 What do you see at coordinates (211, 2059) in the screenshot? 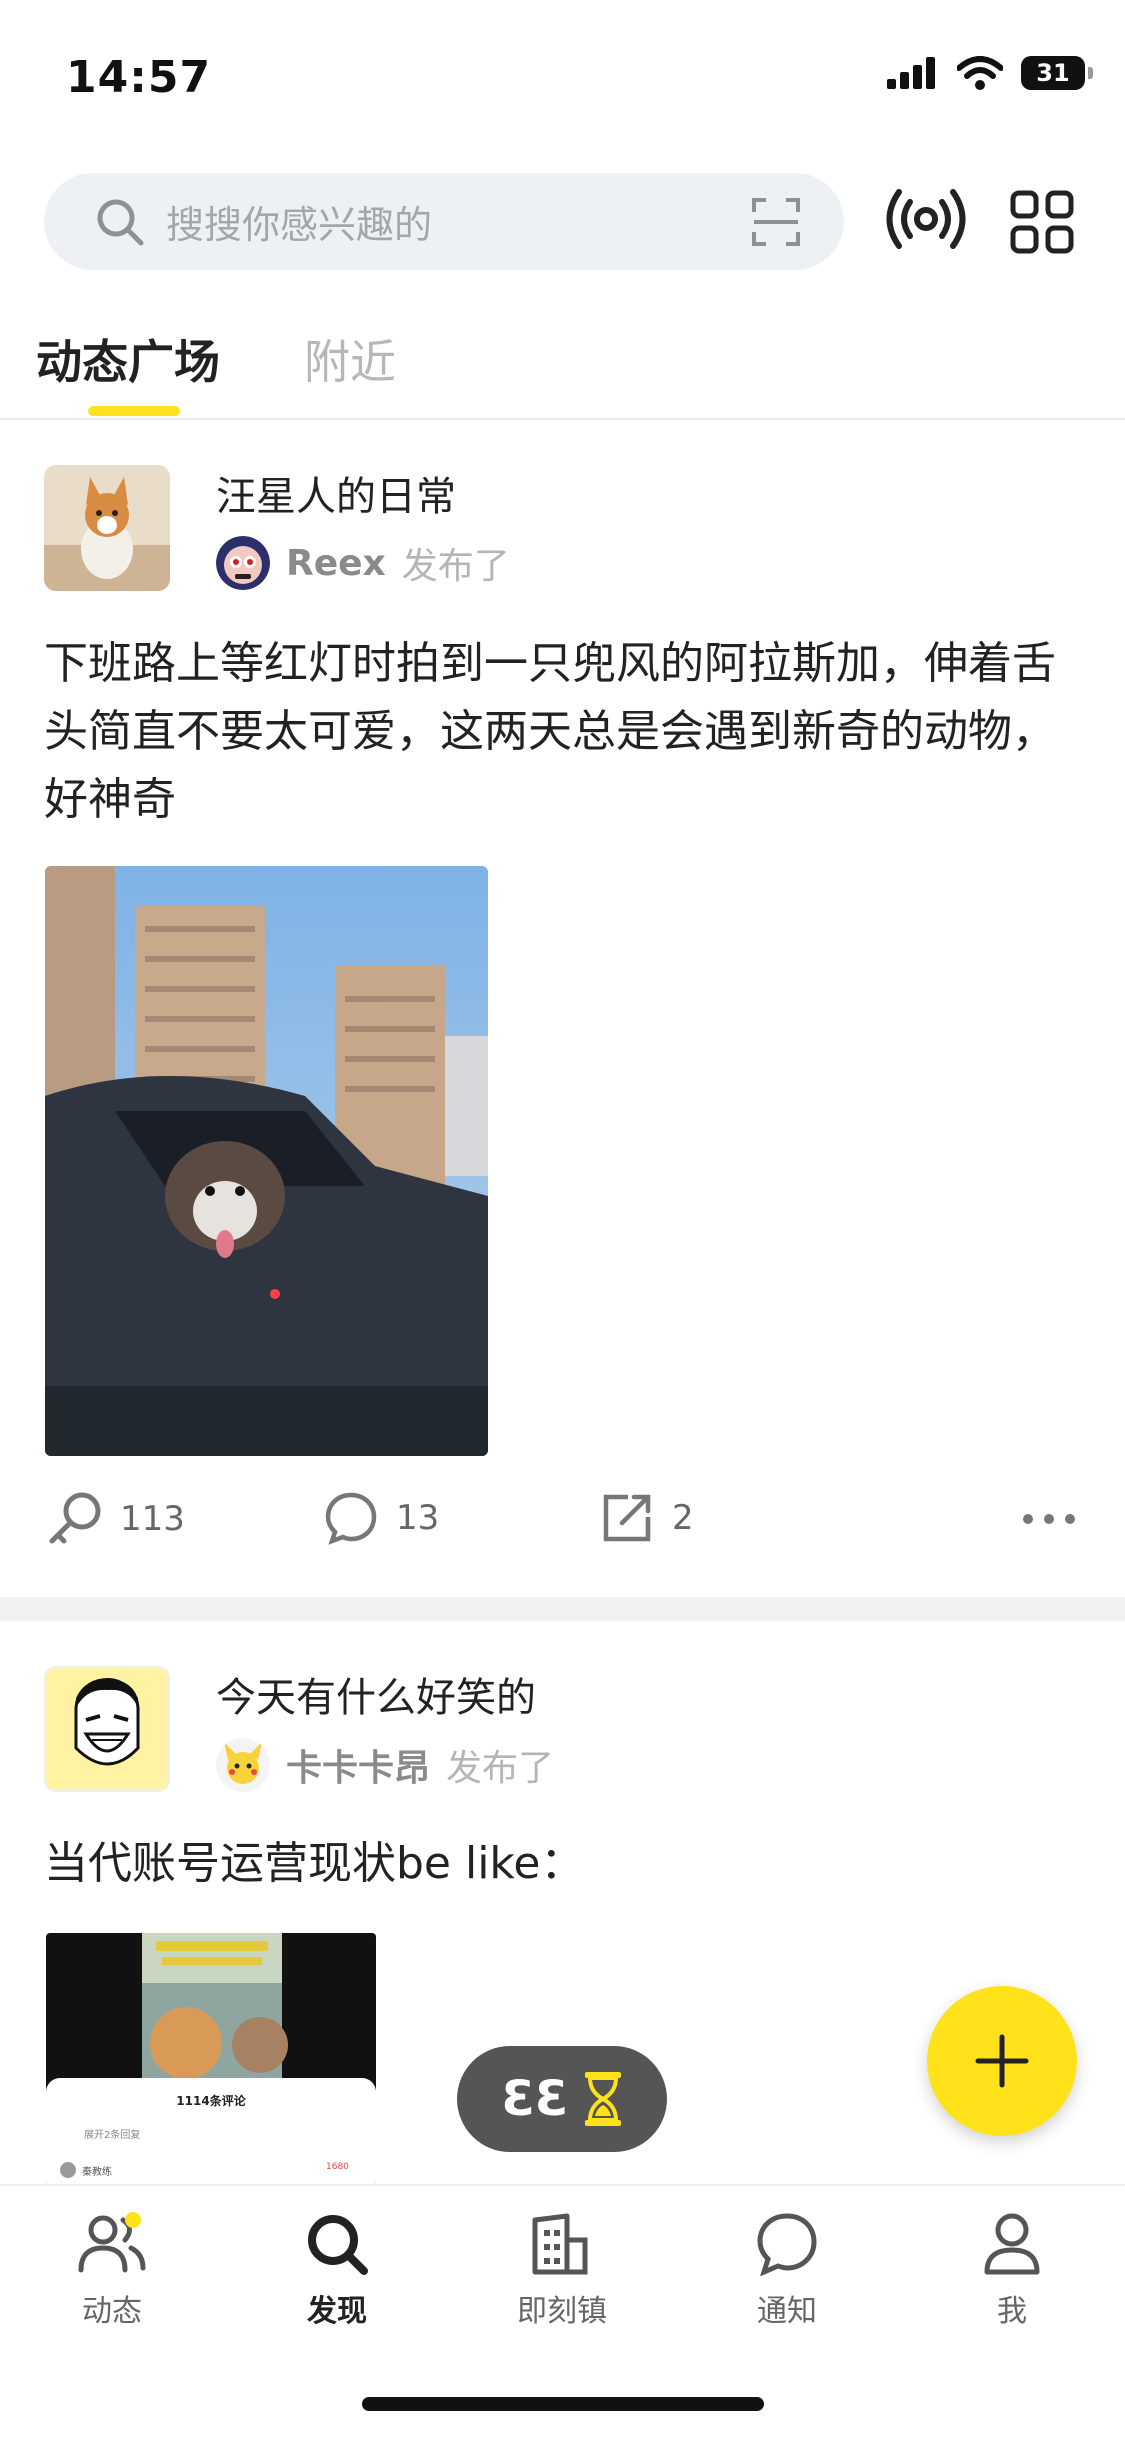
I see `post-video-thumbnail: 1114条评论 展开2条回复 秦教练 1680` at bounding box center [211, 2059].